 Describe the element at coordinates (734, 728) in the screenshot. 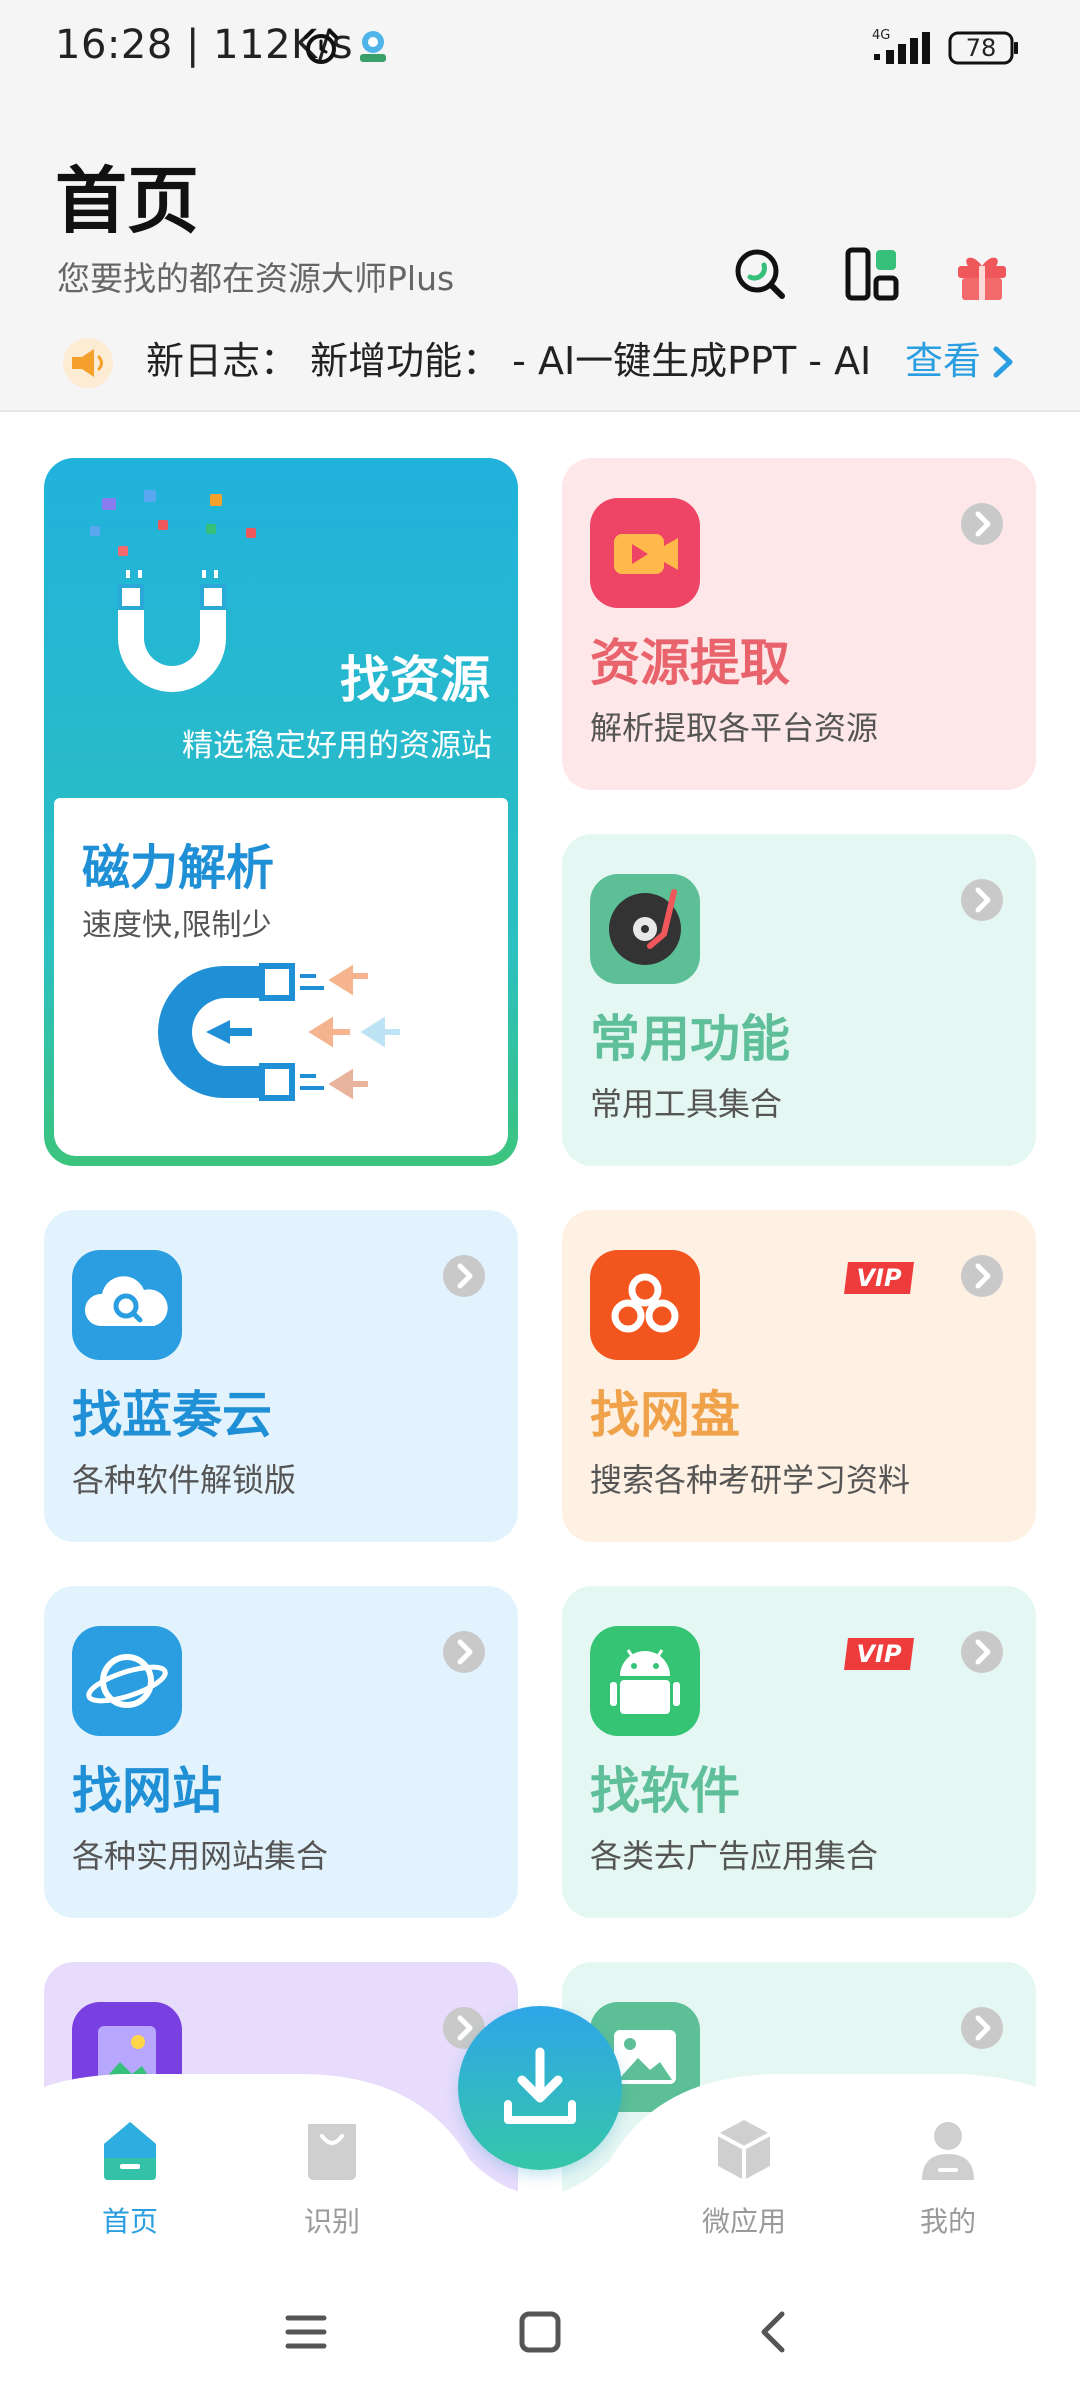

I see `card-subtitle: 解析提取各平台资源` at that location.